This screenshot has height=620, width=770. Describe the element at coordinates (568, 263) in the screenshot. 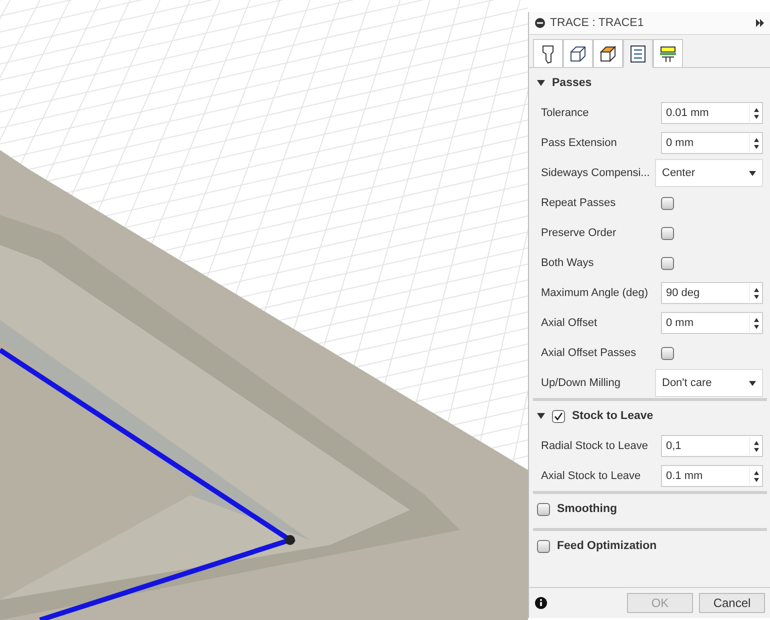

I see `field-label: Both Ways` at that location.